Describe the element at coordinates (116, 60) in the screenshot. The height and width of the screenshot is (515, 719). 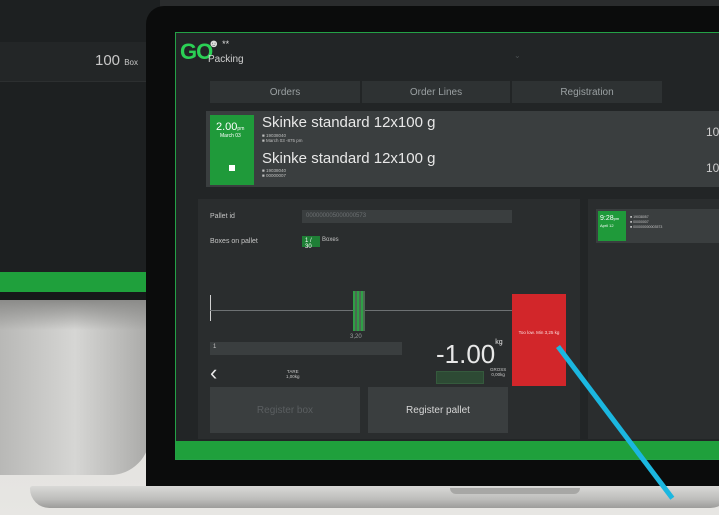
I see `background-monitor-value: 100 Box` at that location.